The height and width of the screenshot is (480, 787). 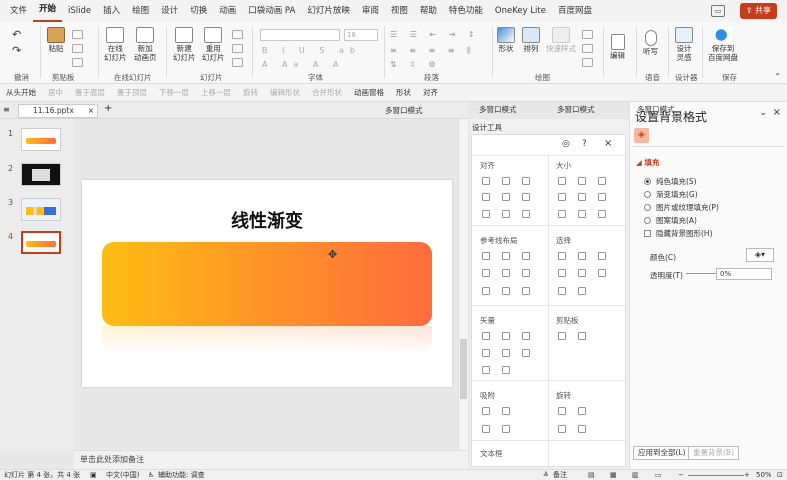 I want to click on menu-item-7: 动画, so click(x=227, y=11).